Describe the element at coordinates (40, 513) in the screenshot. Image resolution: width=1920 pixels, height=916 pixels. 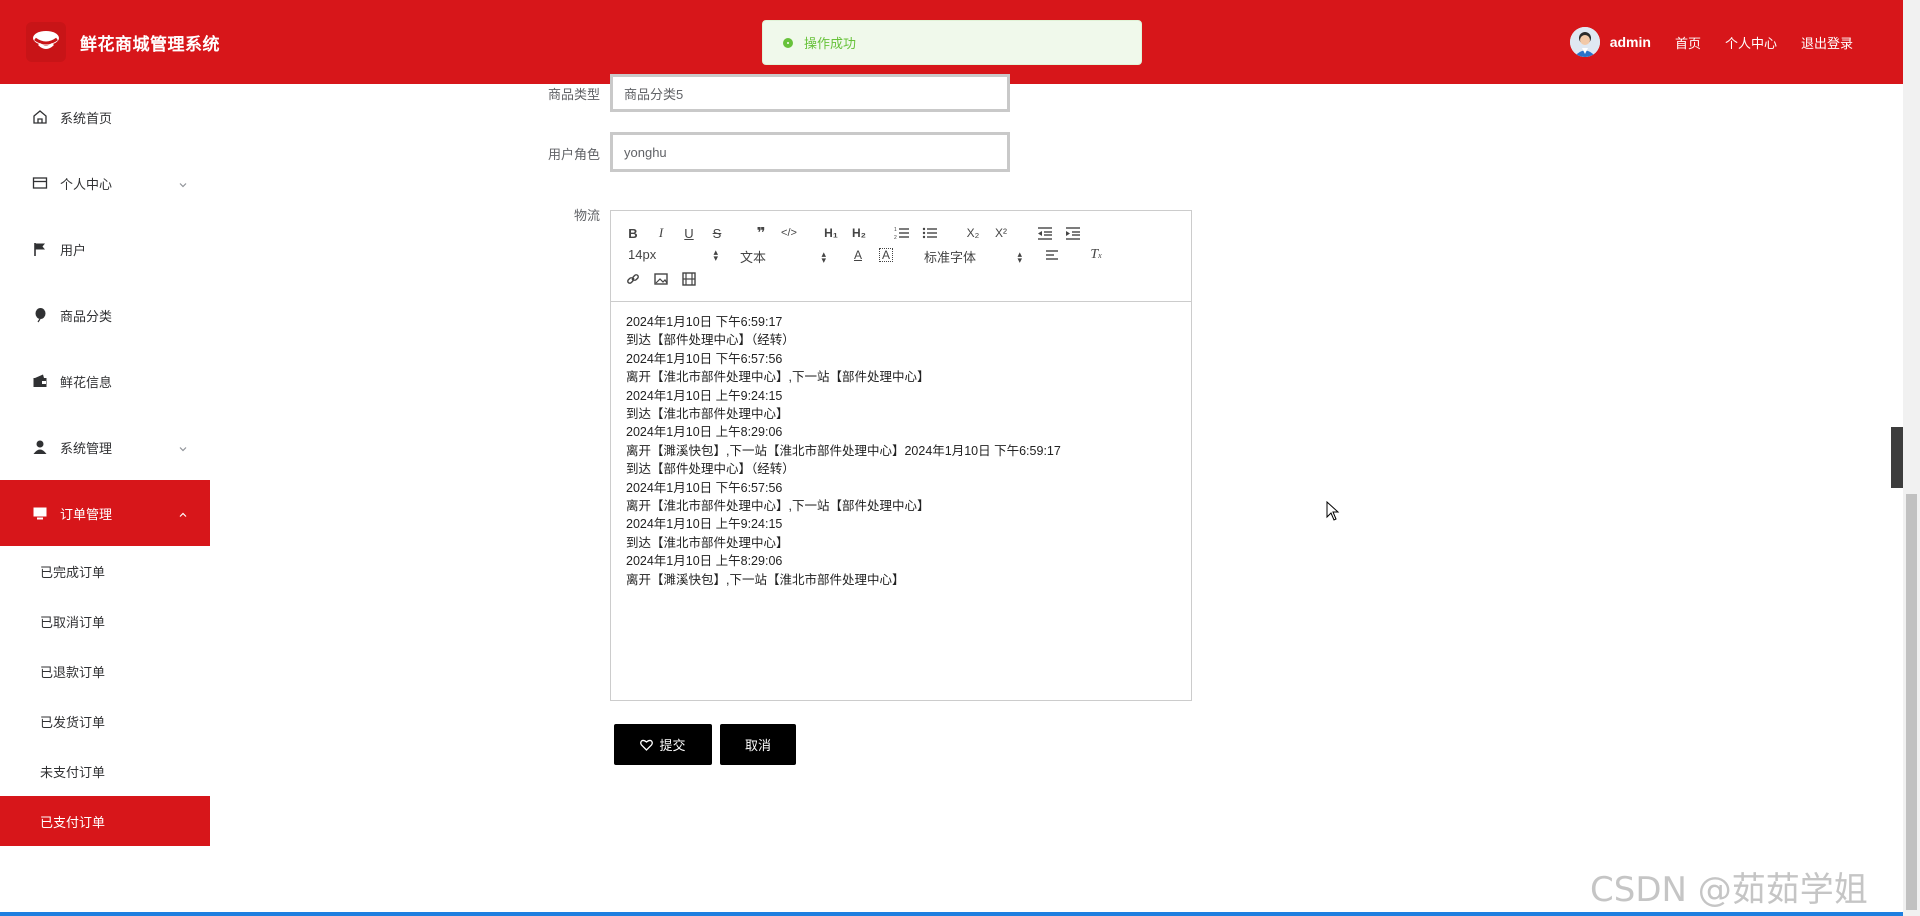
I see `monitor-icon` at that location.